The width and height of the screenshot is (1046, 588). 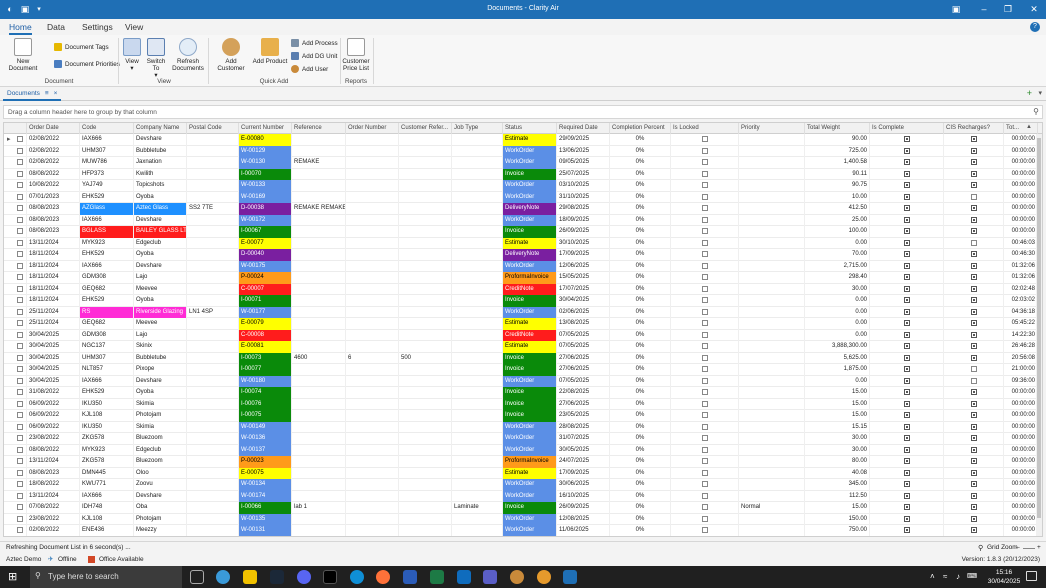 What do you see at coordinates (265, 128) in the screenshot?
I see `column-header: Current Number` at bounding box center [265, 128].